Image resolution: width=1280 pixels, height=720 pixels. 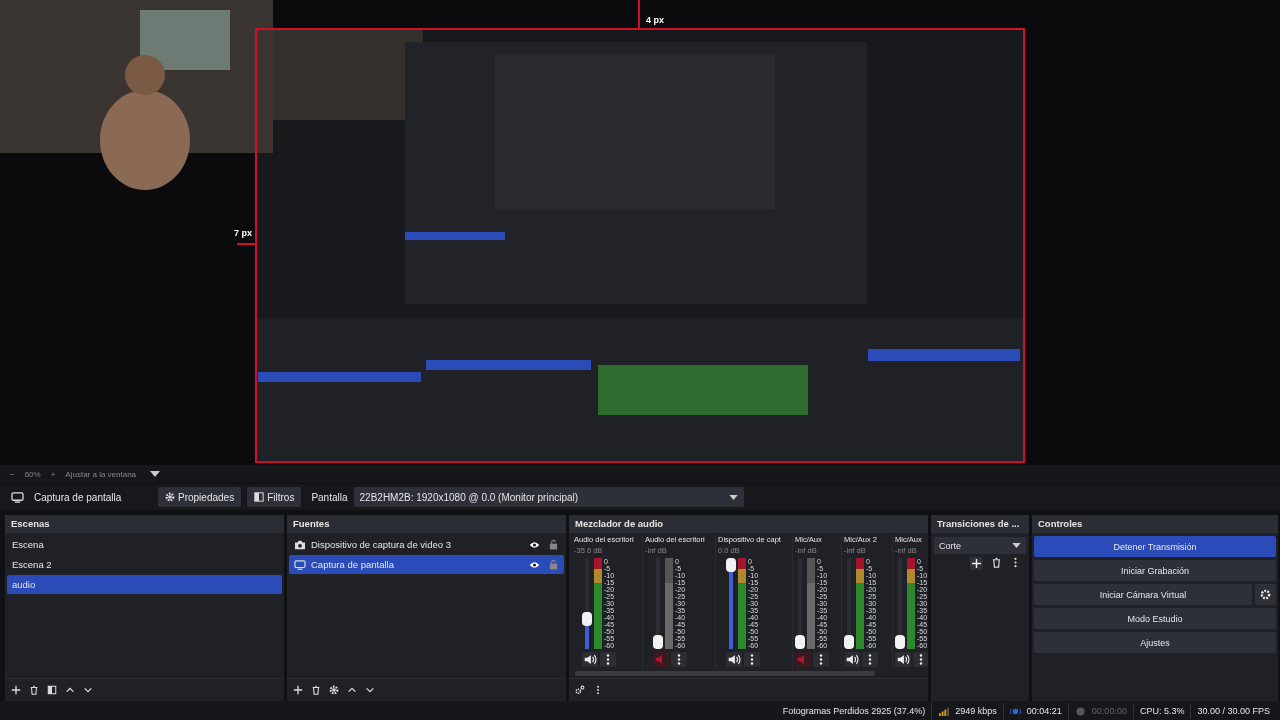 I want to click on settings-icon, so click(x=334, y=690).